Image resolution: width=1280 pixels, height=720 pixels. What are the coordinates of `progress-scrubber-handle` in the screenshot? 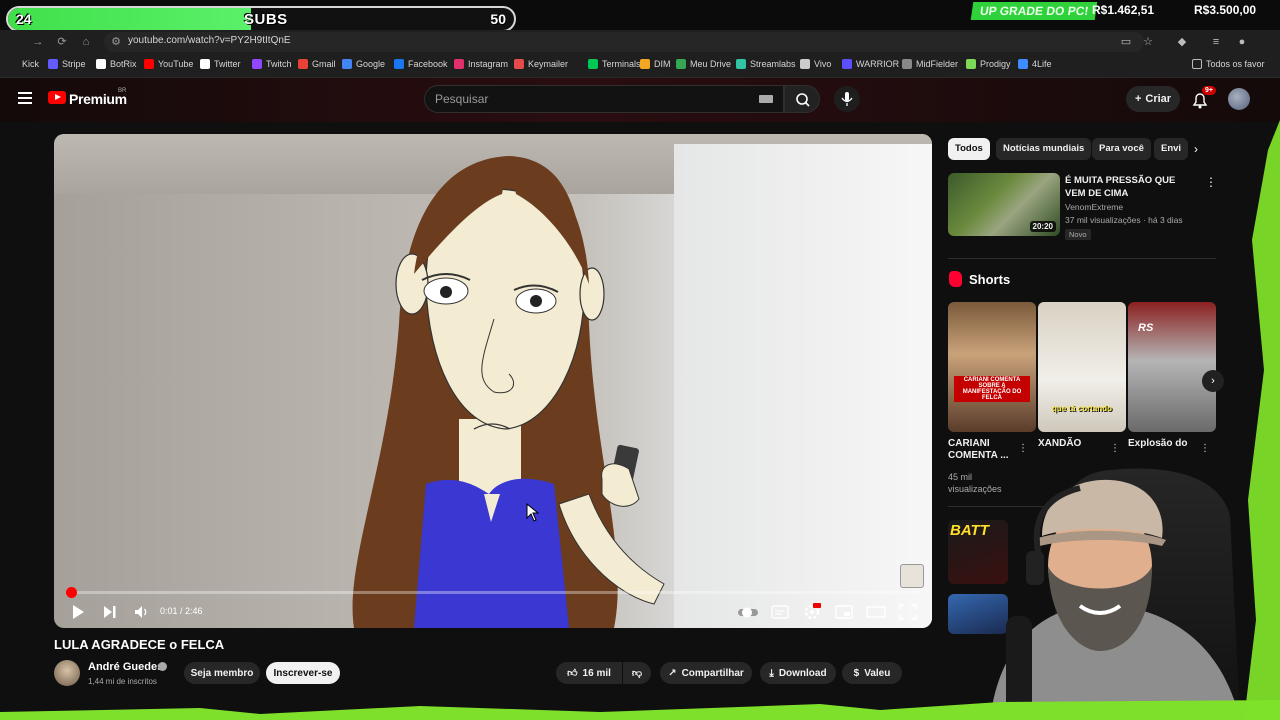 It's located at (72, 592).